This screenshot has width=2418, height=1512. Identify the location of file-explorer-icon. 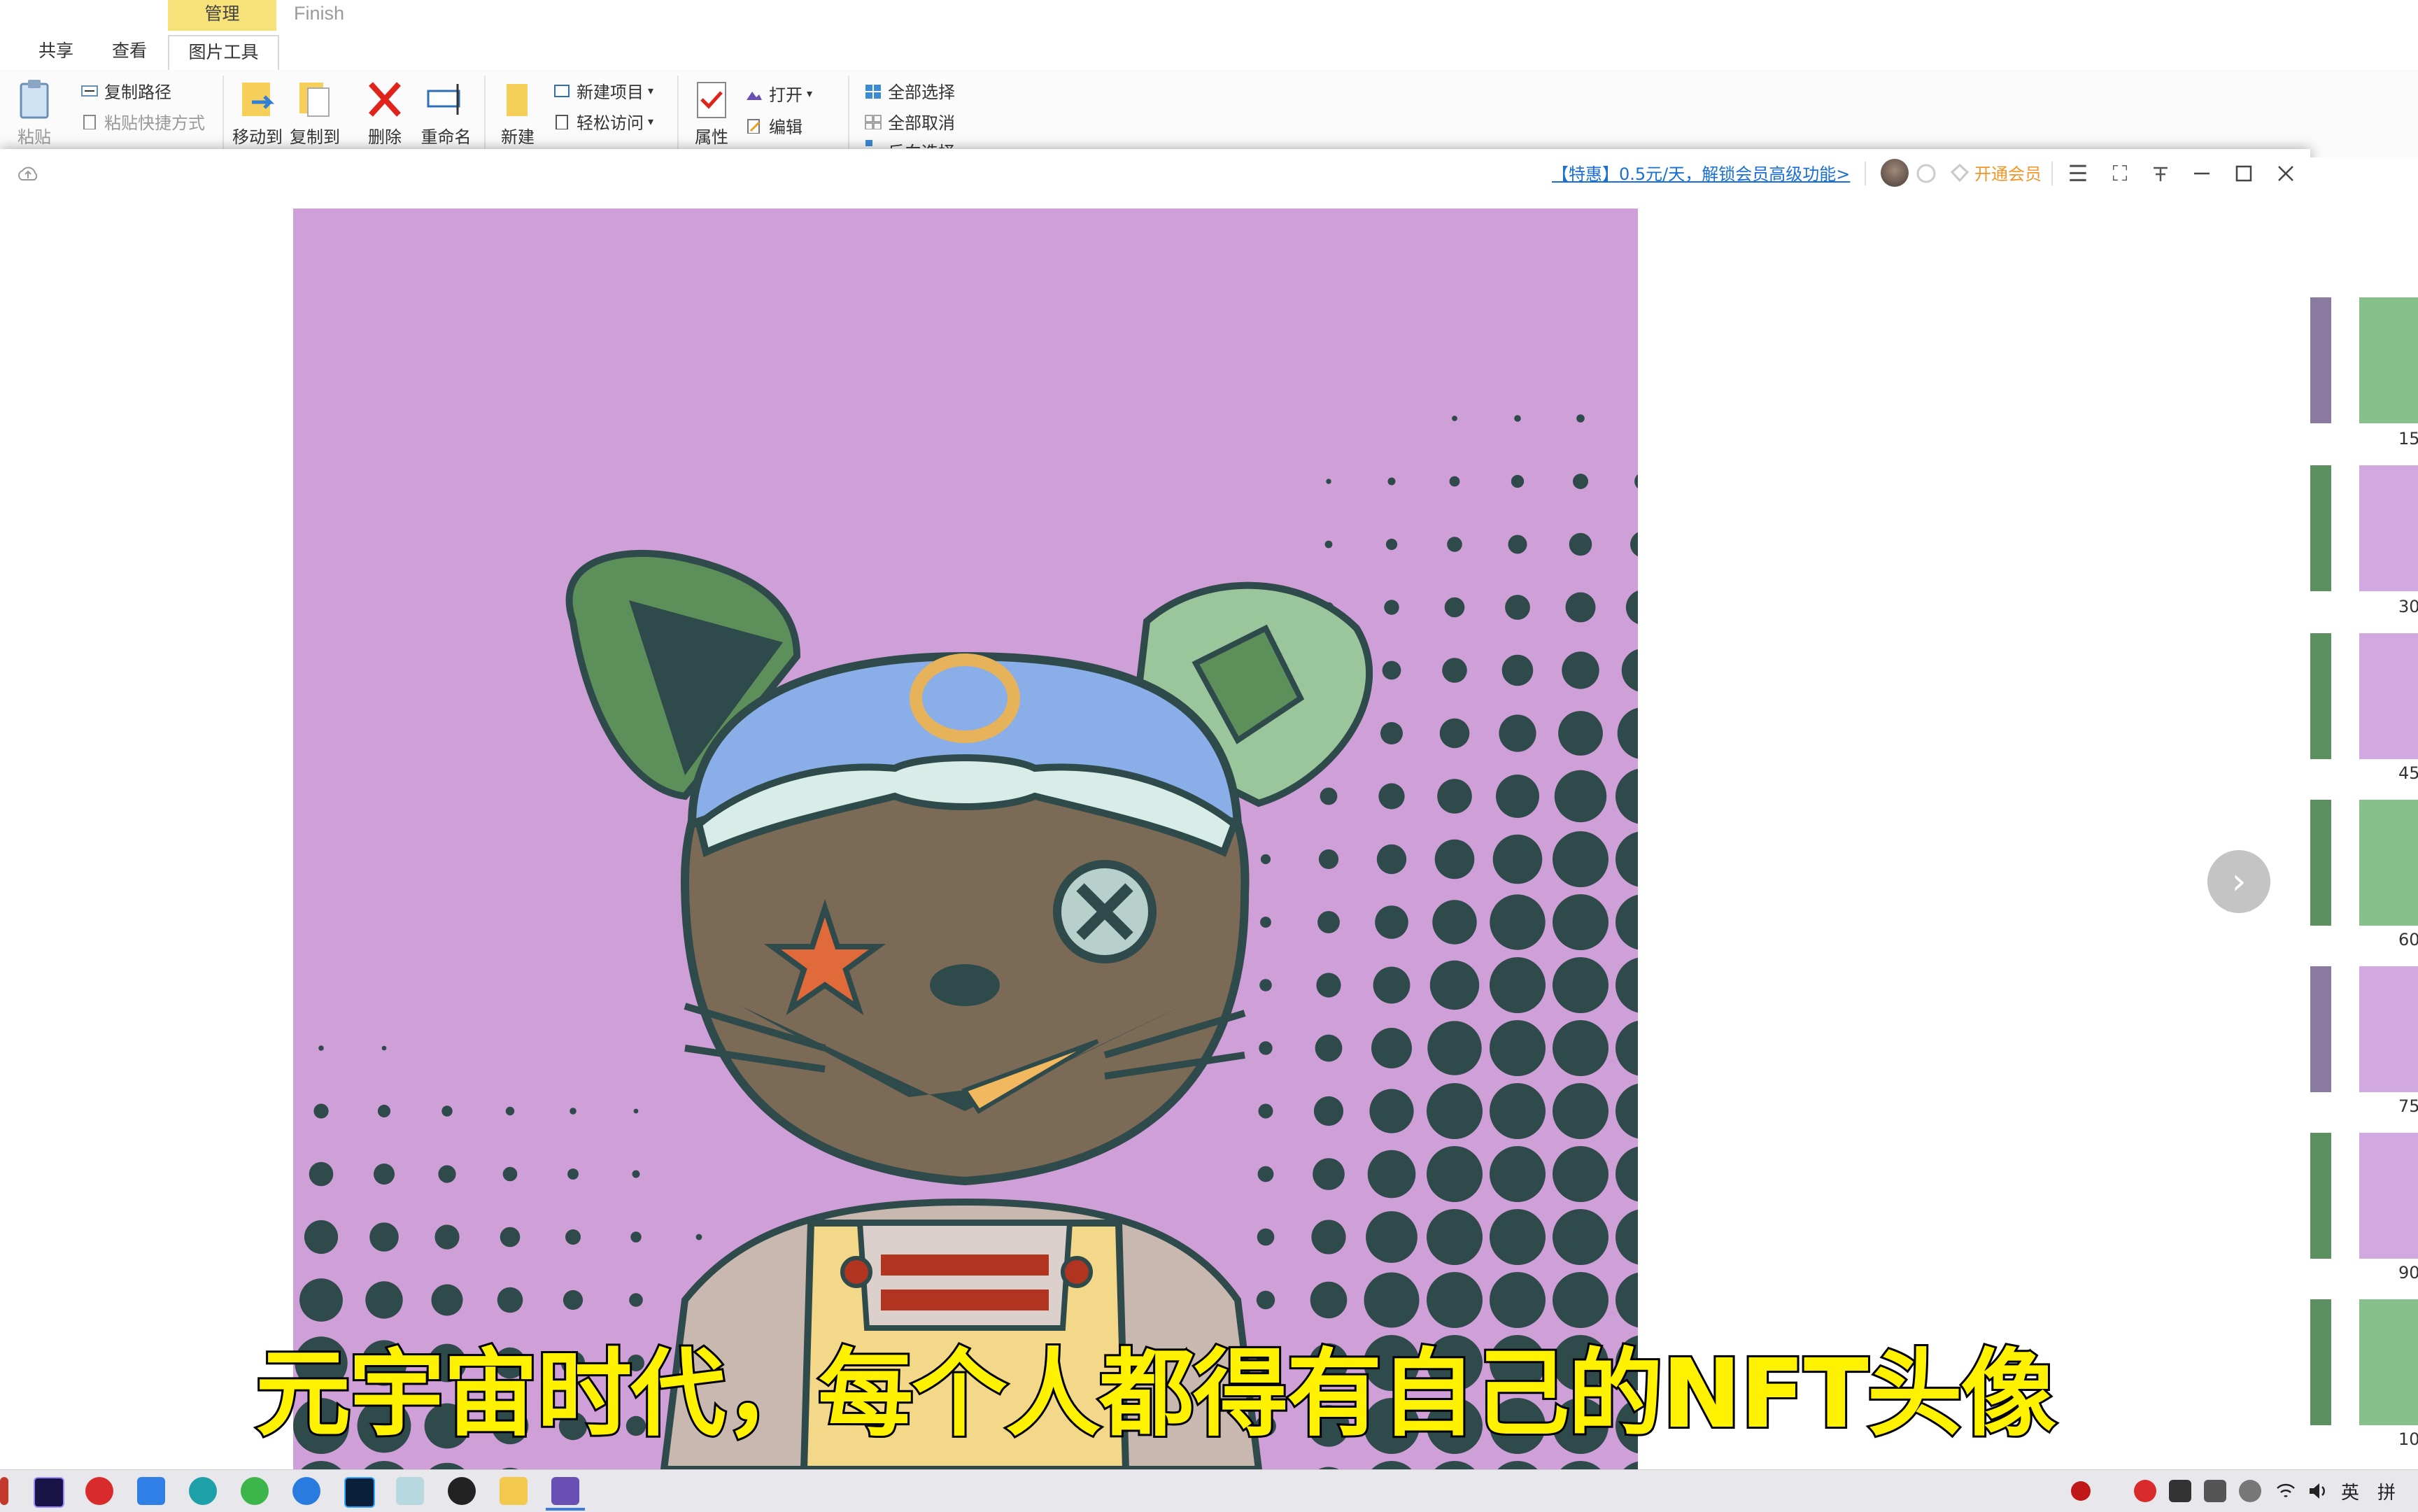
(514, 1491).